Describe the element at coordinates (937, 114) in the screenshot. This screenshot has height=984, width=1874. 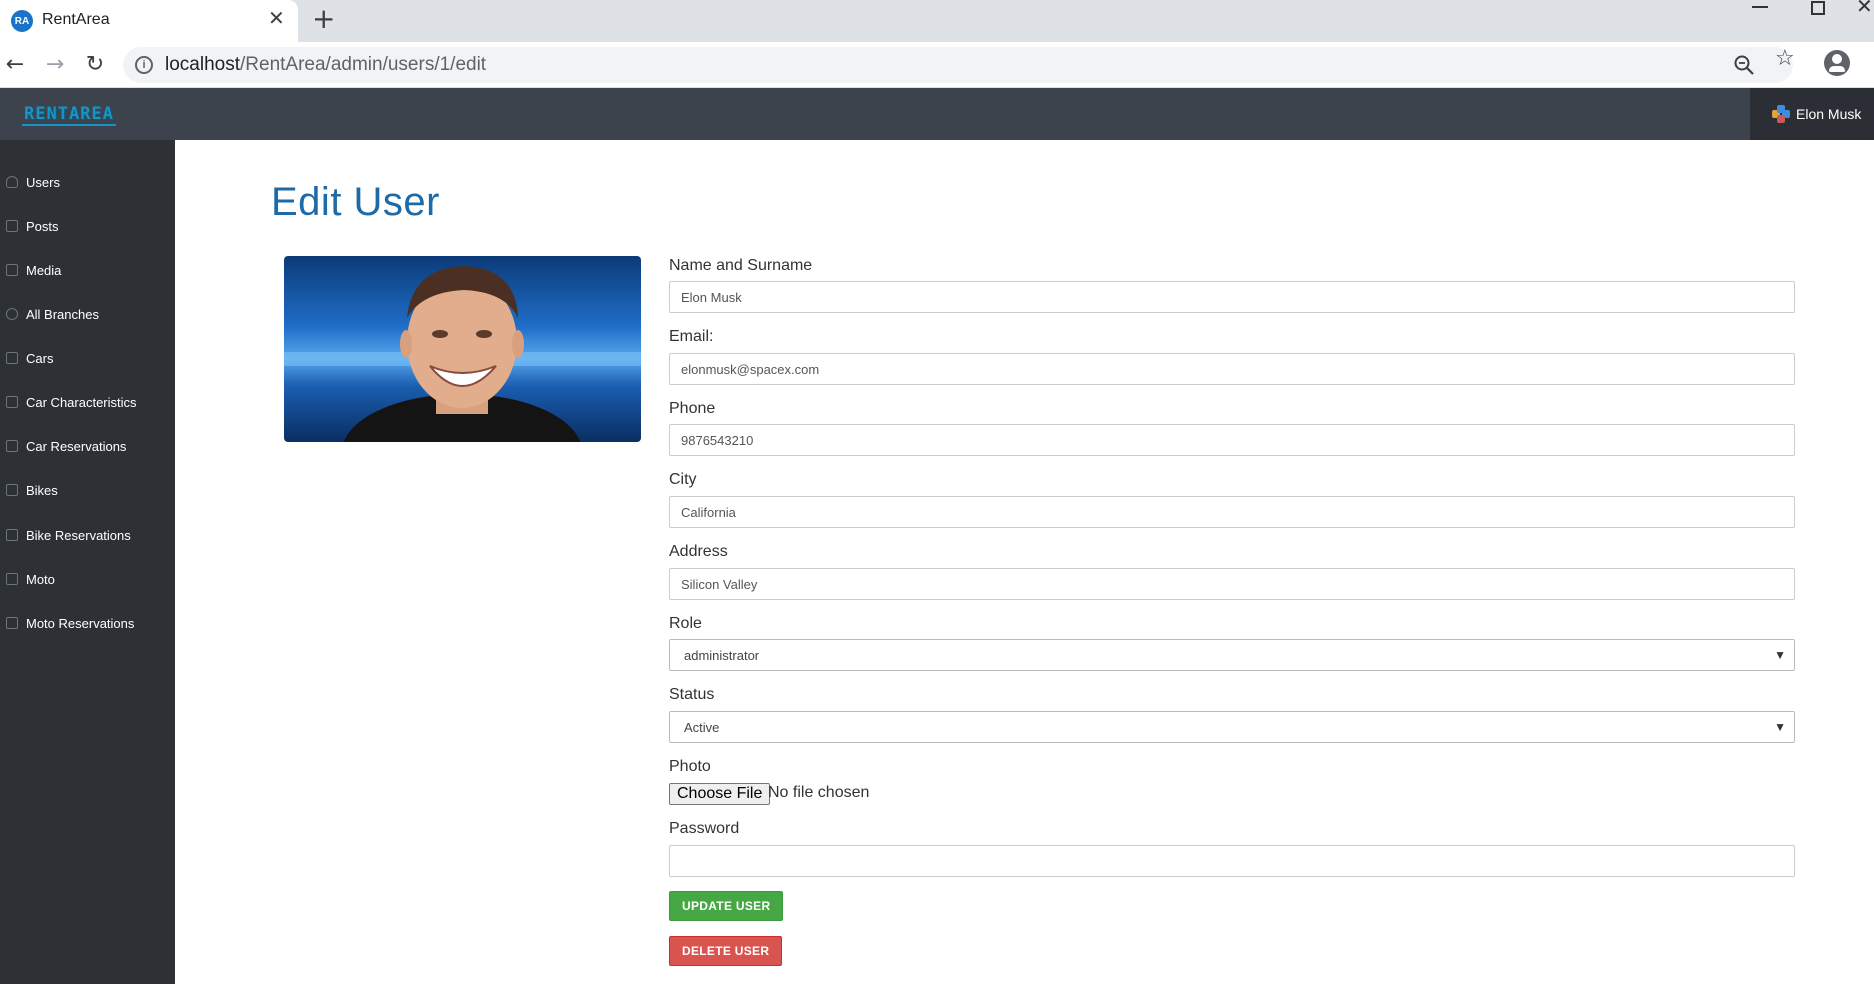
I see `app-header: RENTAREA Elon Musk` at that location.